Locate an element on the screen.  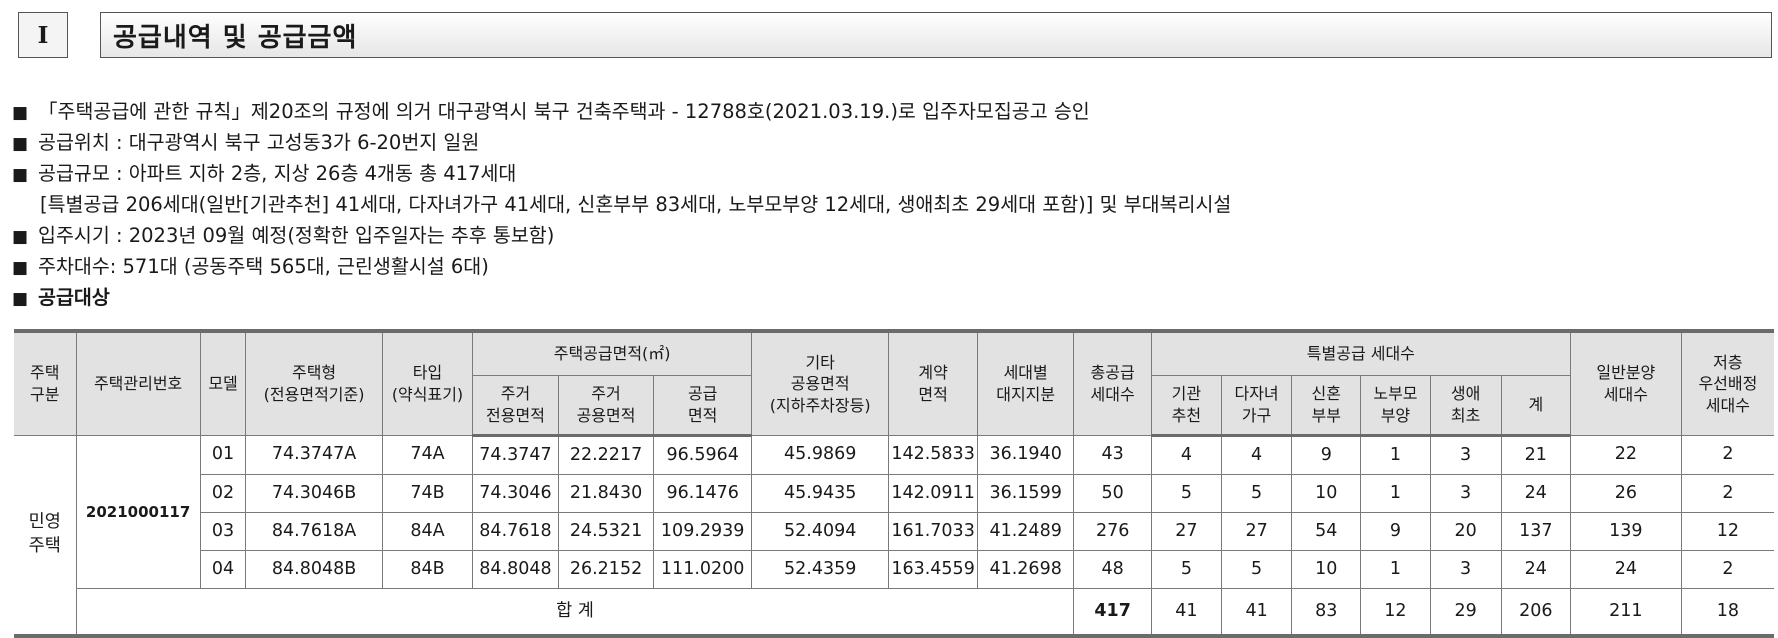
management-number-cell: 2021000117 is located at coordinates (138, 512).